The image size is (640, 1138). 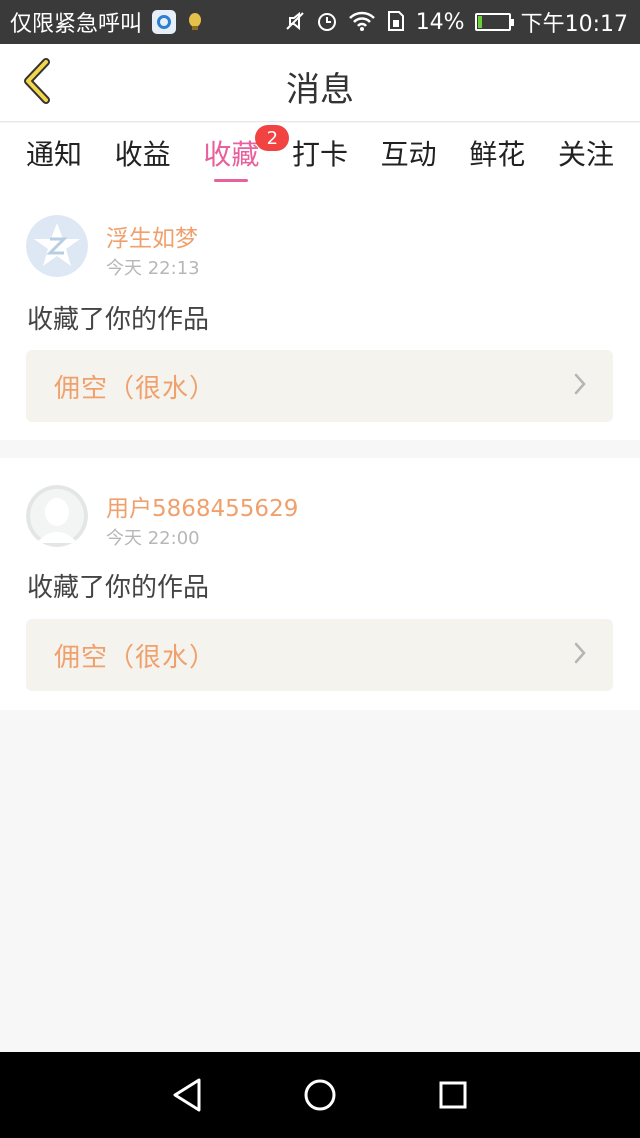 I want to click on home-circle-icon, so click(x=320, y=1095).